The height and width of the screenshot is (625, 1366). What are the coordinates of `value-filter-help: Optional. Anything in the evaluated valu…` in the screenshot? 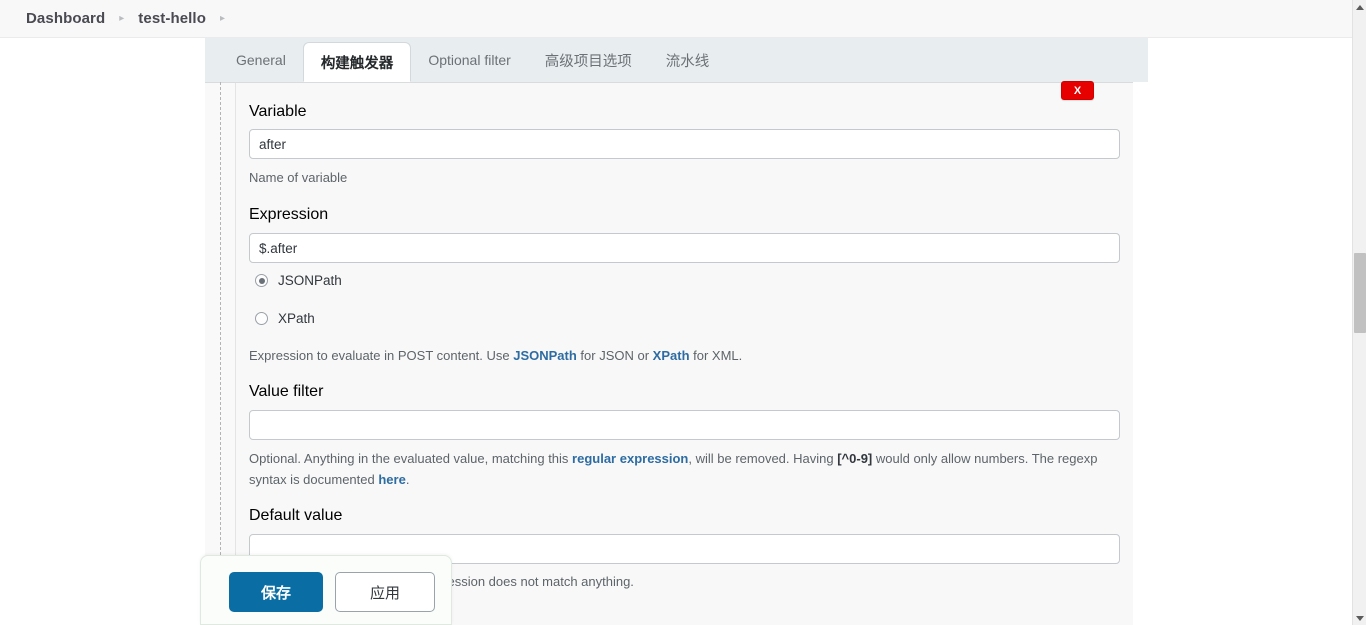 It's located at (684, 469).